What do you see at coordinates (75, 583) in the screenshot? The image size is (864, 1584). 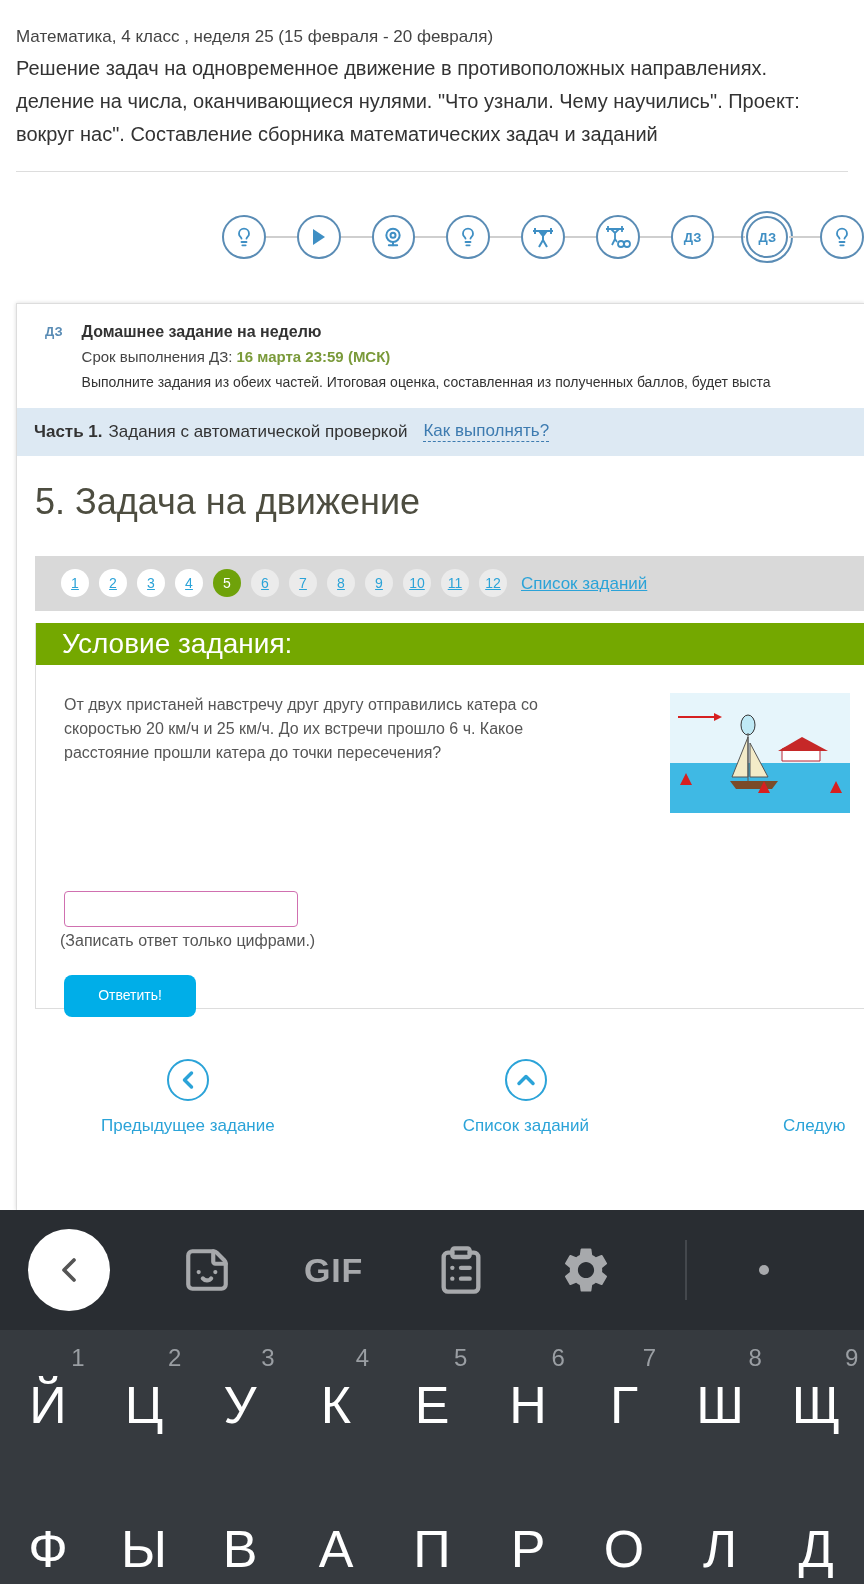 I see `page-link: 1` at bounding box center [75, 583].